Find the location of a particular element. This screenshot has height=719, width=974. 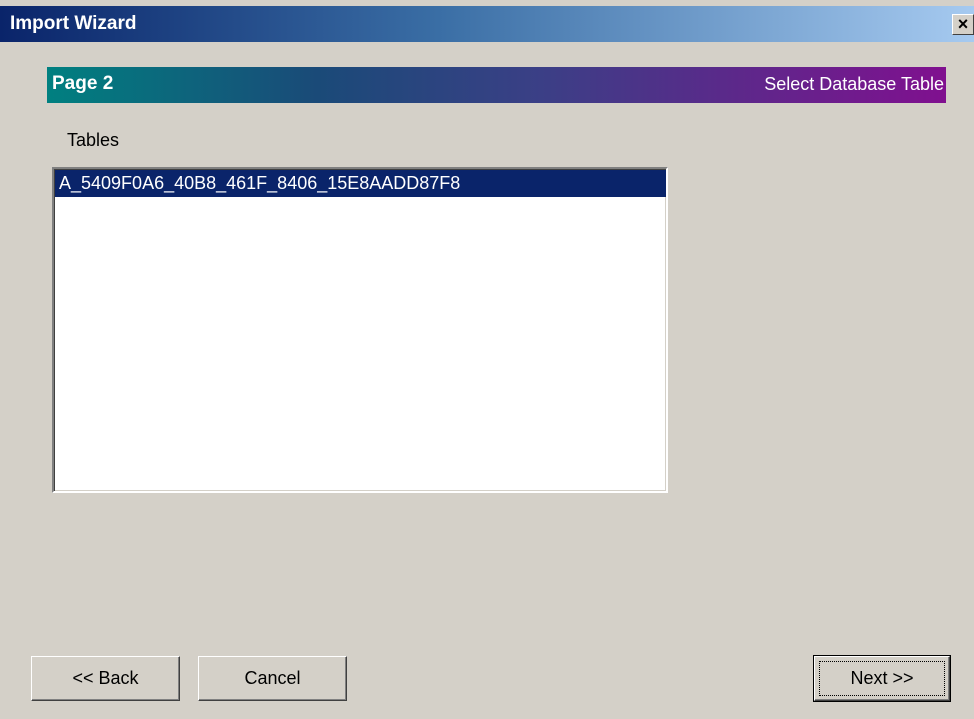

close-button: × is located at coordinates (963, 24).